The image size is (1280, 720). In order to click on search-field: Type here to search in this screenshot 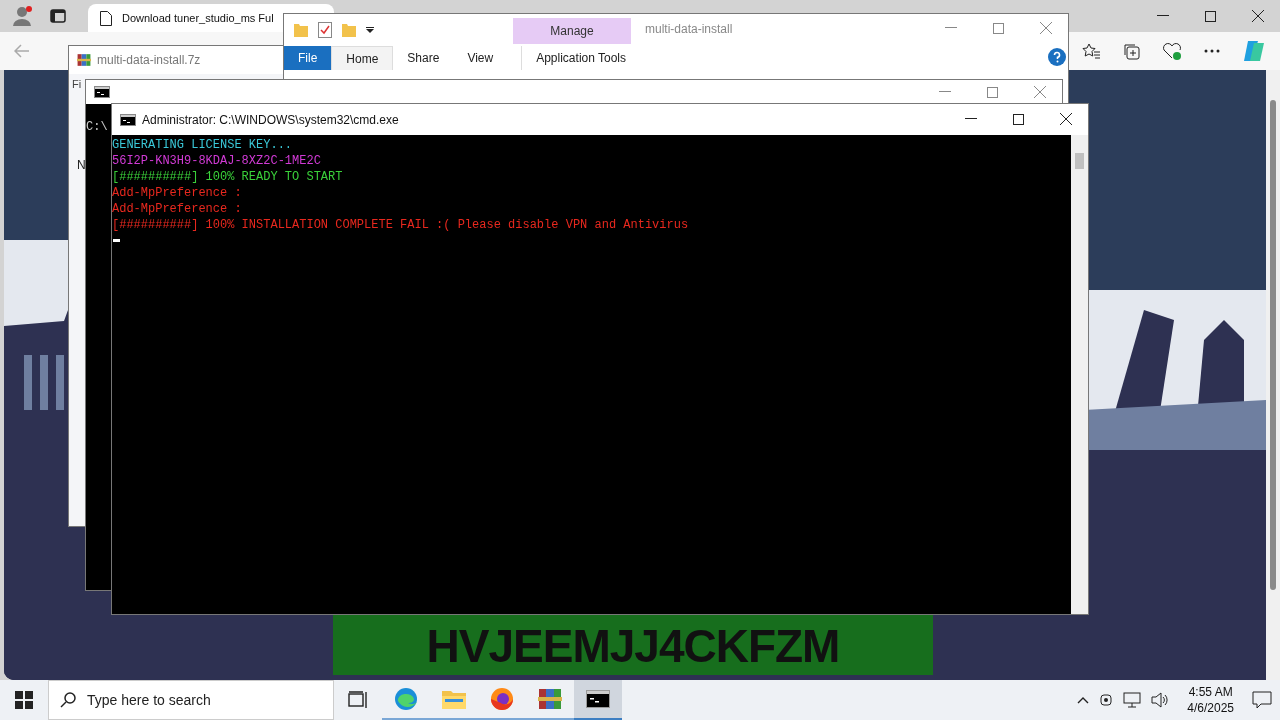, I will do `click(191, 700)`.